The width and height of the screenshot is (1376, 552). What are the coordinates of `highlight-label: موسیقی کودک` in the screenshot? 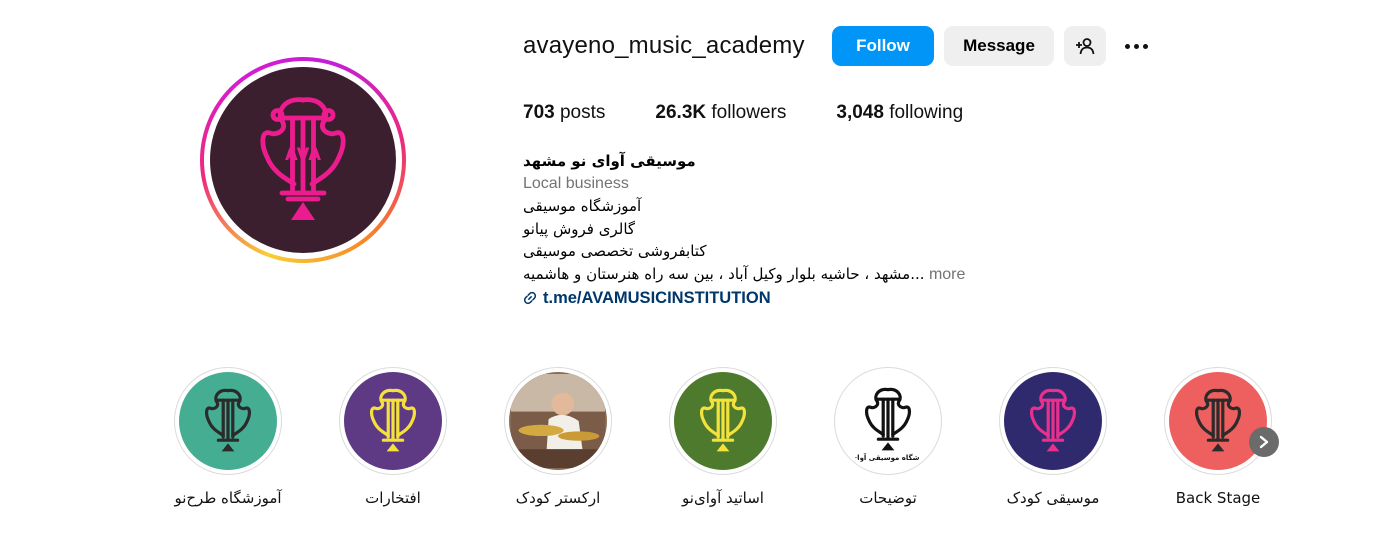 It's located at (1053, 498).